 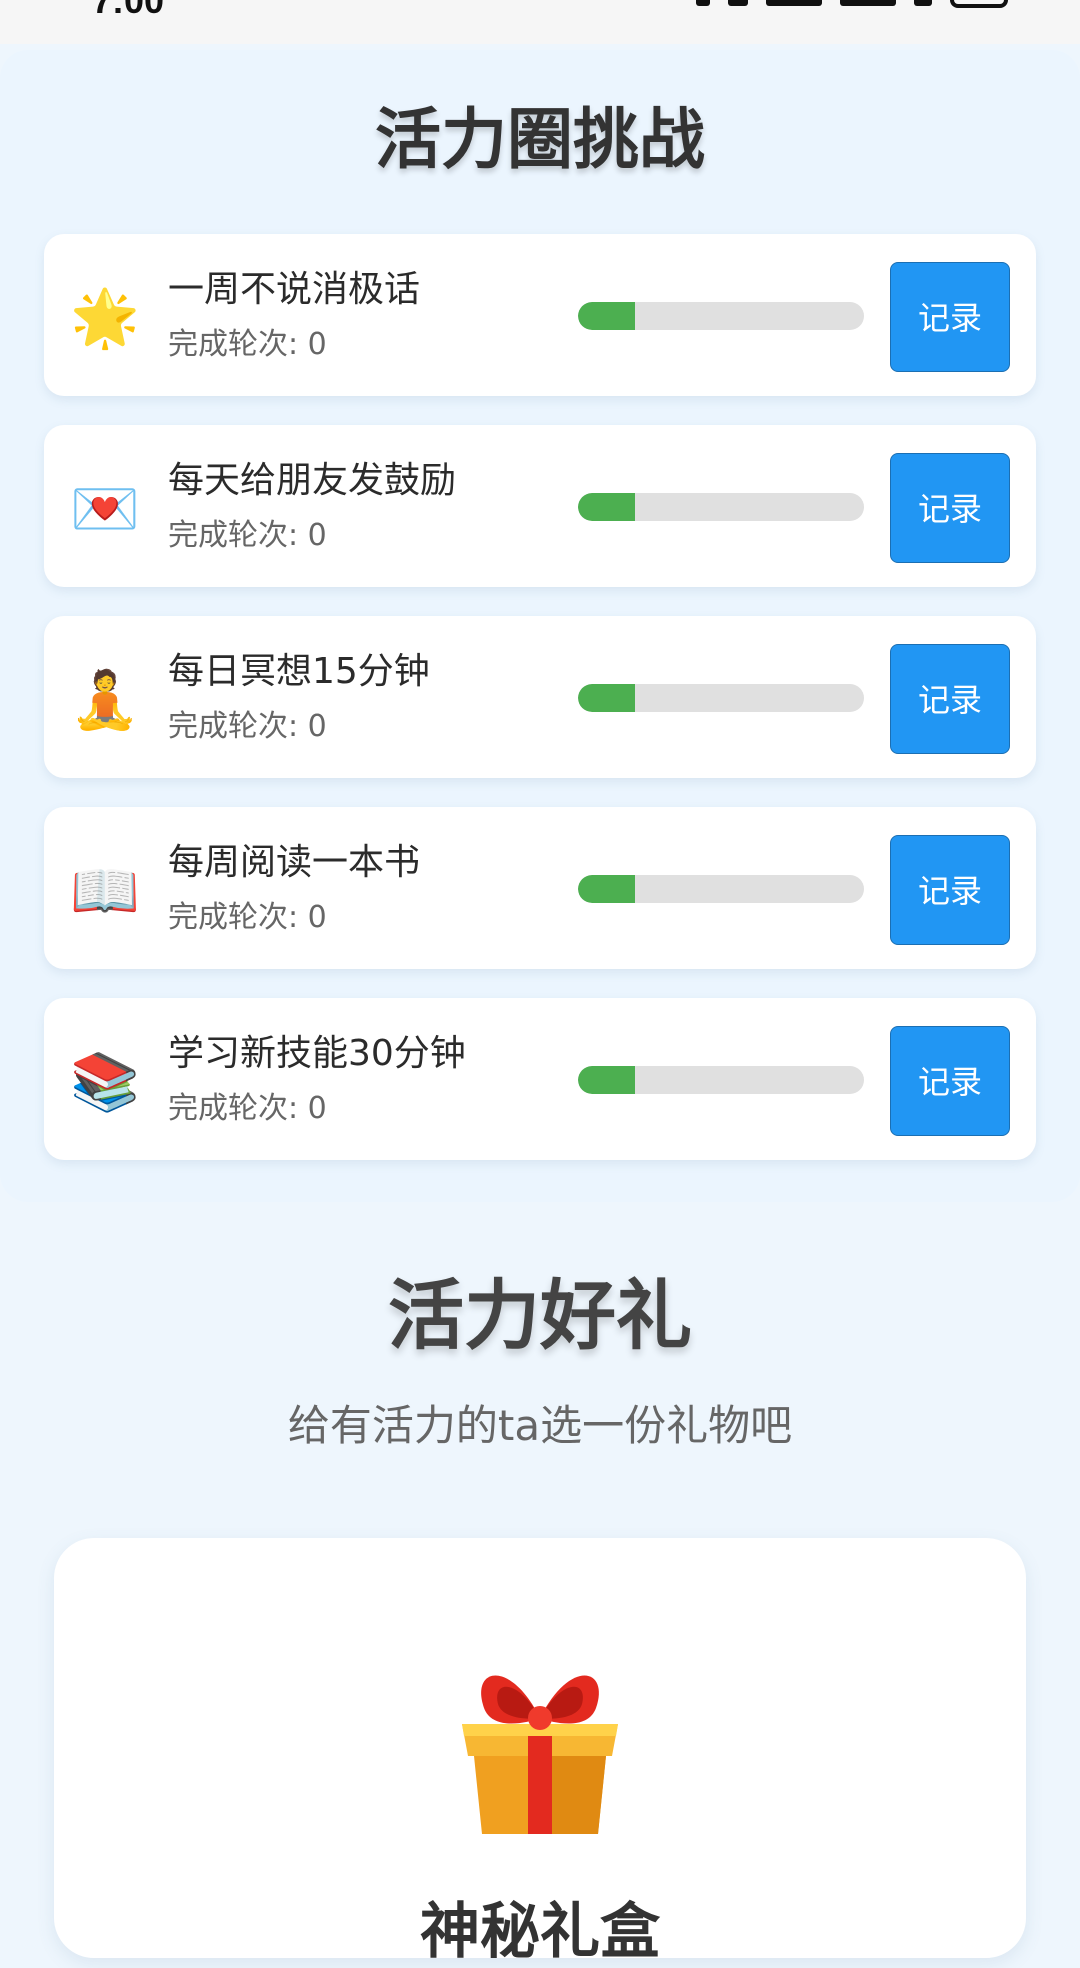 I want to click on challenge-card: 📖 每周阅读一本书完成轮次: 0 记录, so click(x=540, y=888).